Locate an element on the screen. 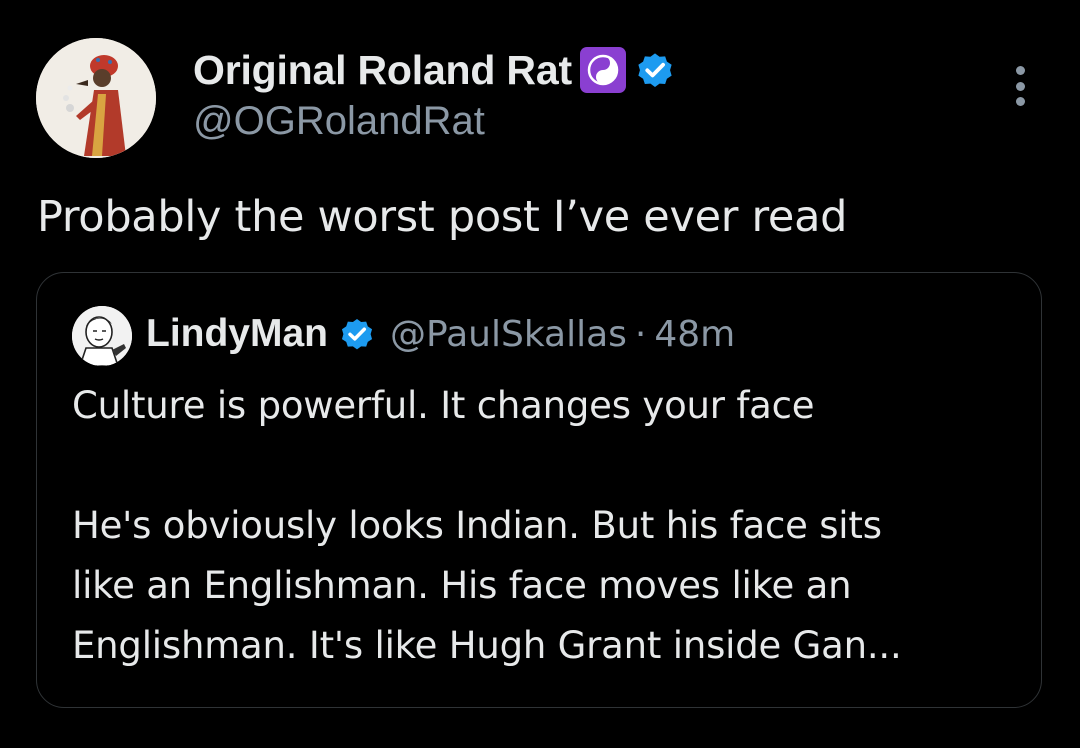  quoted-display-name: LindyMan is located at coordinates (237, 334).